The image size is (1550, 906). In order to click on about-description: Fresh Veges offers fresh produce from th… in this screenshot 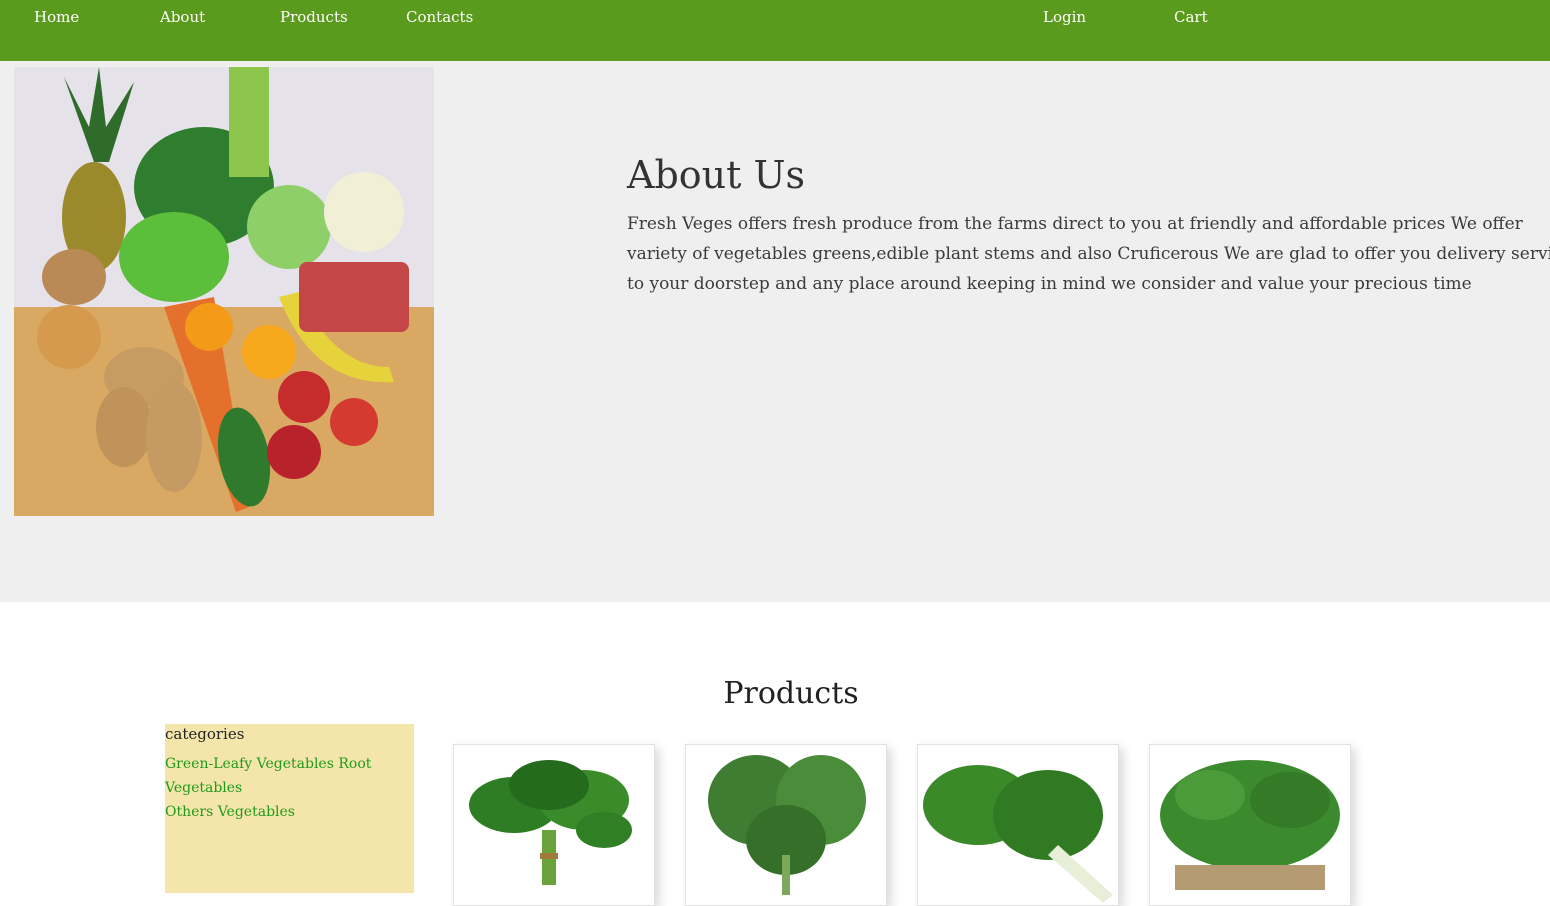, I will do `click(1088, 254)`.